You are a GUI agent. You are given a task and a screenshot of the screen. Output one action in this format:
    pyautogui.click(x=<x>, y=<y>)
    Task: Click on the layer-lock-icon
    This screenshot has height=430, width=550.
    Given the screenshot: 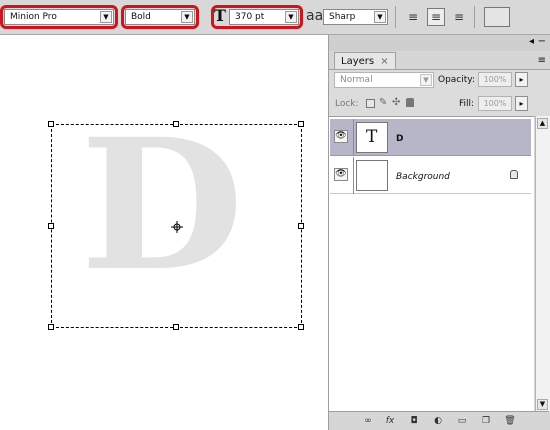 What is the action you would take?
    pyautogui.click(x=514, y=174)
    